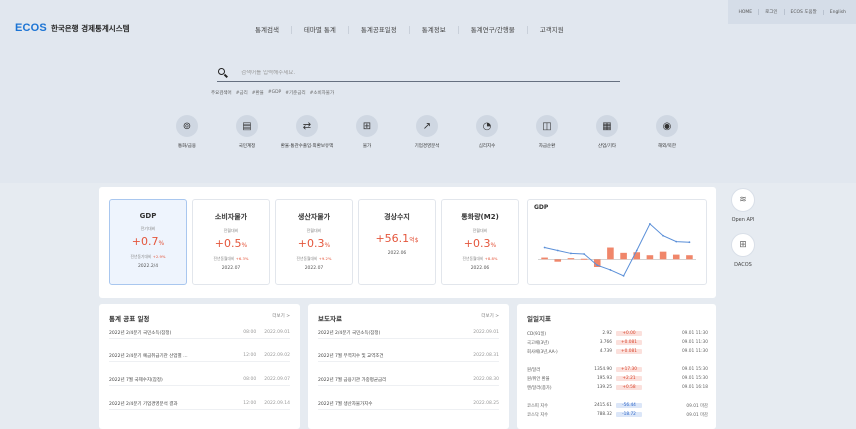 The width and height of the screenshot is (856, 429). Describe the element at coordinates (480, 268) in the screenshot. I see `card-date: 2022.06` at that location.